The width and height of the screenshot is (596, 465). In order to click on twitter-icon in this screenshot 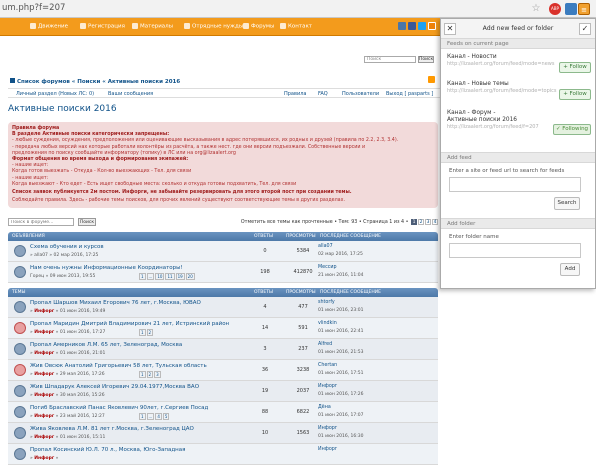, I will do `click(422, 26)`.